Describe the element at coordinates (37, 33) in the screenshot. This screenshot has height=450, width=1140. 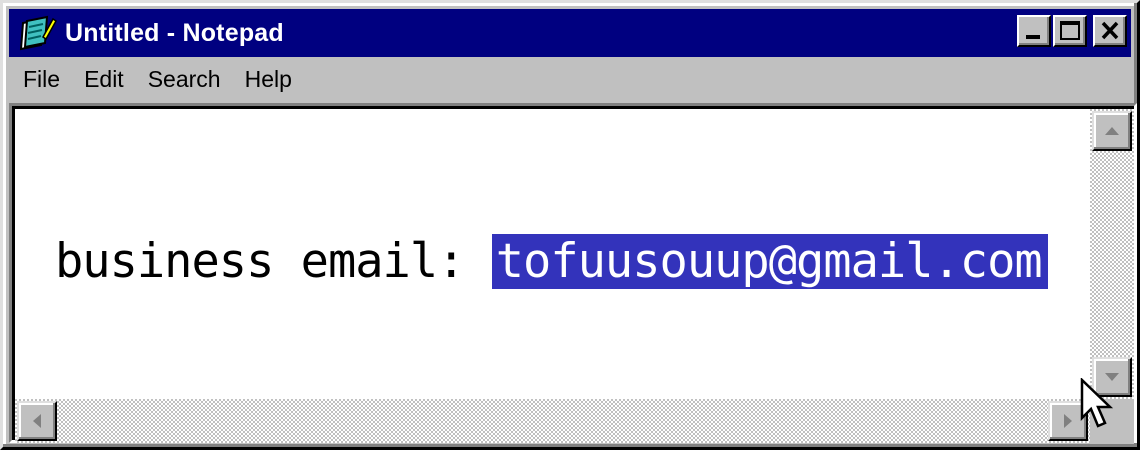
I see `notepad-icon` at that location.